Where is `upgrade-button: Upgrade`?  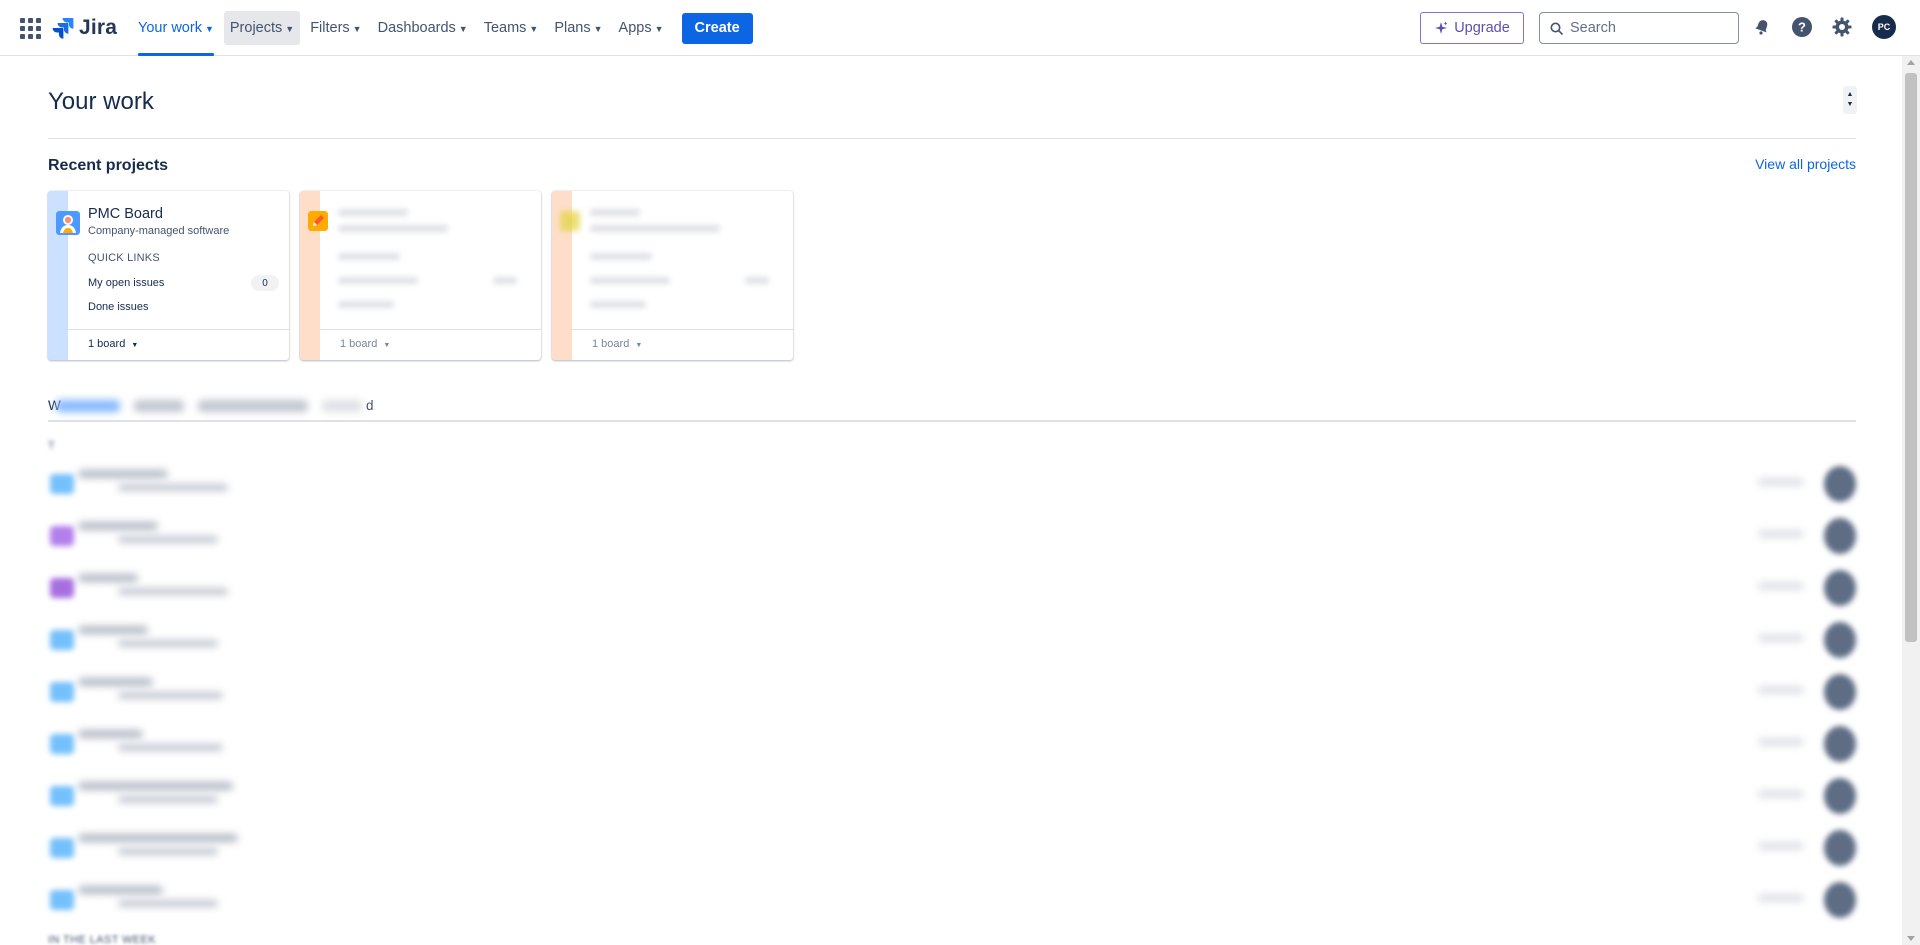 upgrade-button: Upgrade is located at coordinates (1472, 28).